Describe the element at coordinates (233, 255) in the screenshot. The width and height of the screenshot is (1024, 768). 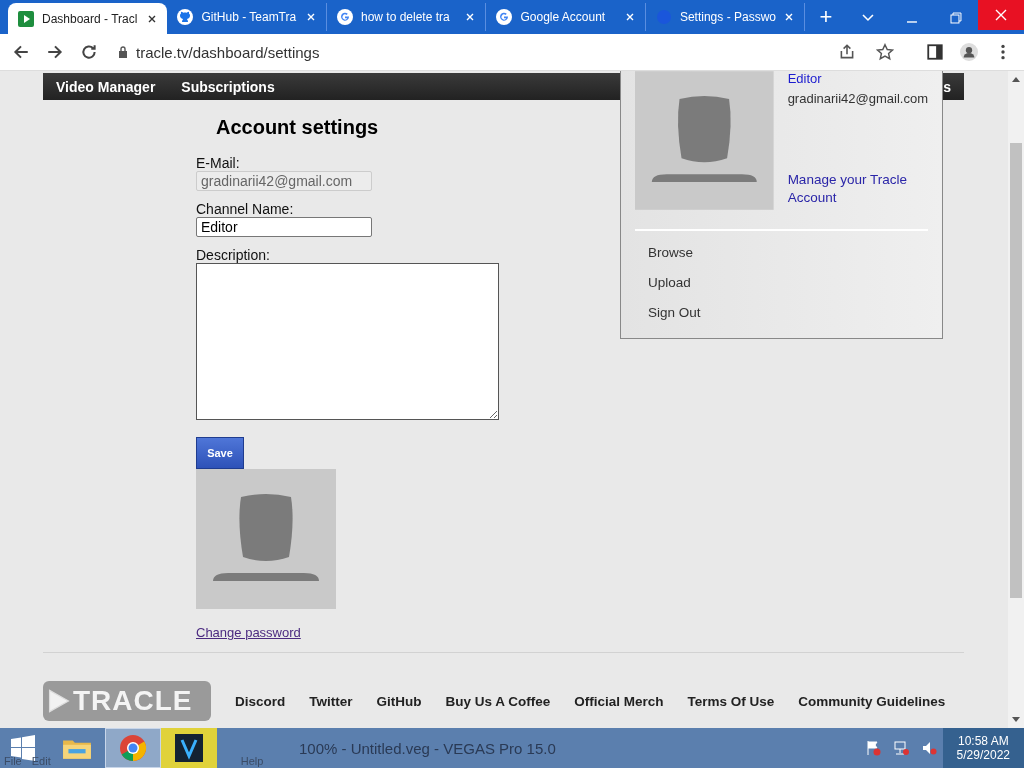
I see `field-label: Description:` at that location.